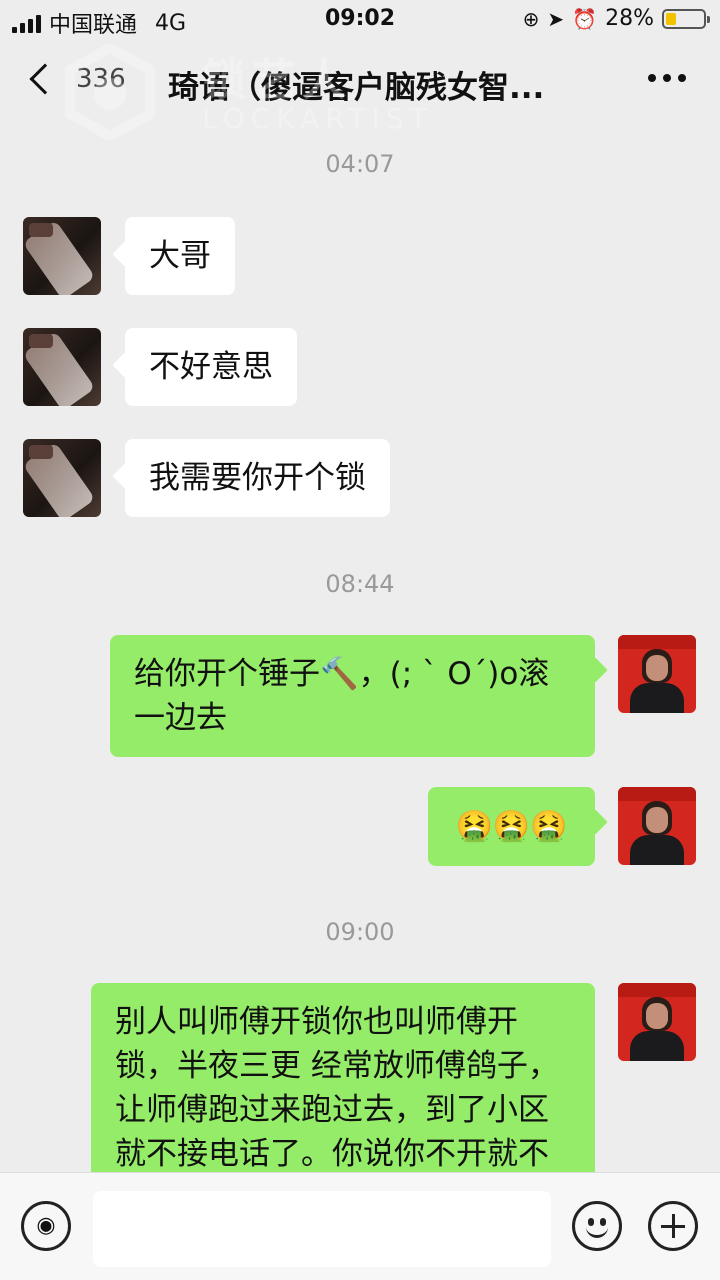 Image resolution: width=720 pixels, height=1280 pixels. What do you see at coordinates (352, 696) in the screenshot?
I see `message-bubble-sent: 给你开个锤子🔨，(; ` O´)o滚一边去` at bounding box center [352, 696].